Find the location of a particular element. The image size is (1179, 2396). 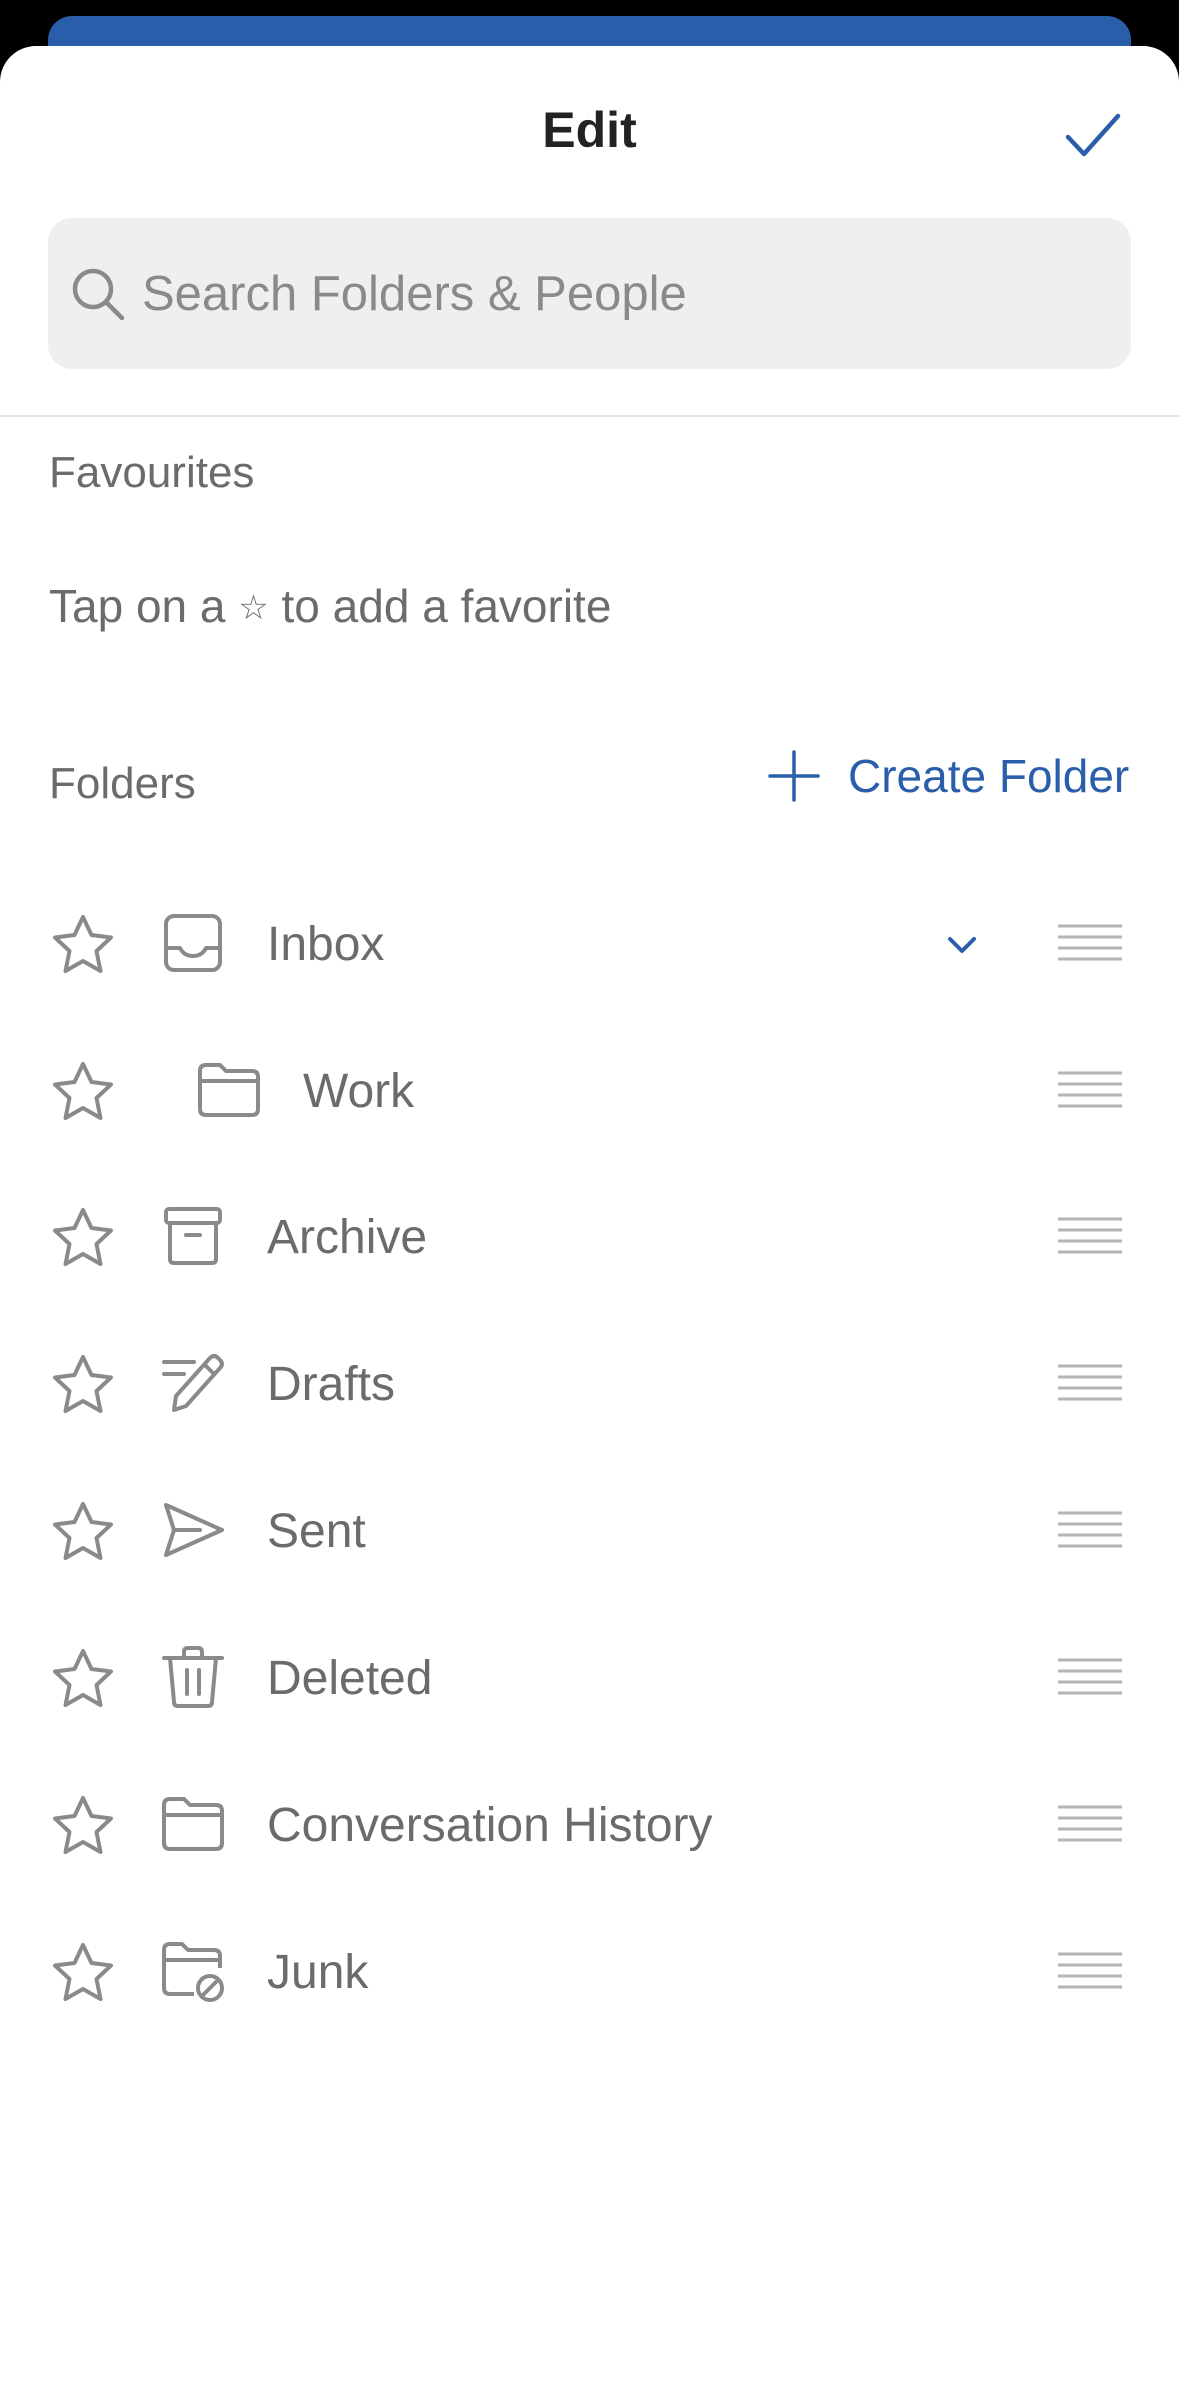

send-icon is located at coordinates (194, 1530).